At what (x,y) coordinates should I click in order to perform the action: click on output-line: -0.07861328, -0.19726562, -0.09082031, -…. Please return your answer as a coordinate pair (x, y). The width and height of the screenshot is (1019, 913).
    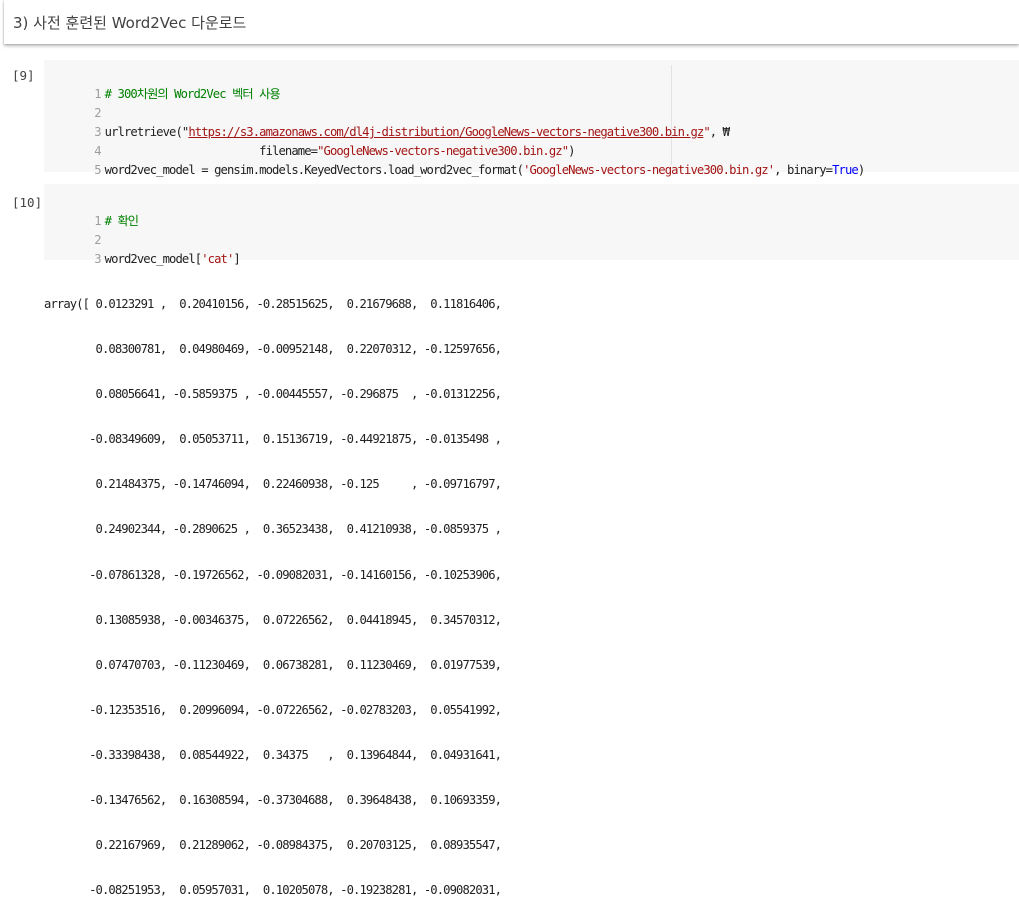
    Looking at the image, I should click on (273, 574).